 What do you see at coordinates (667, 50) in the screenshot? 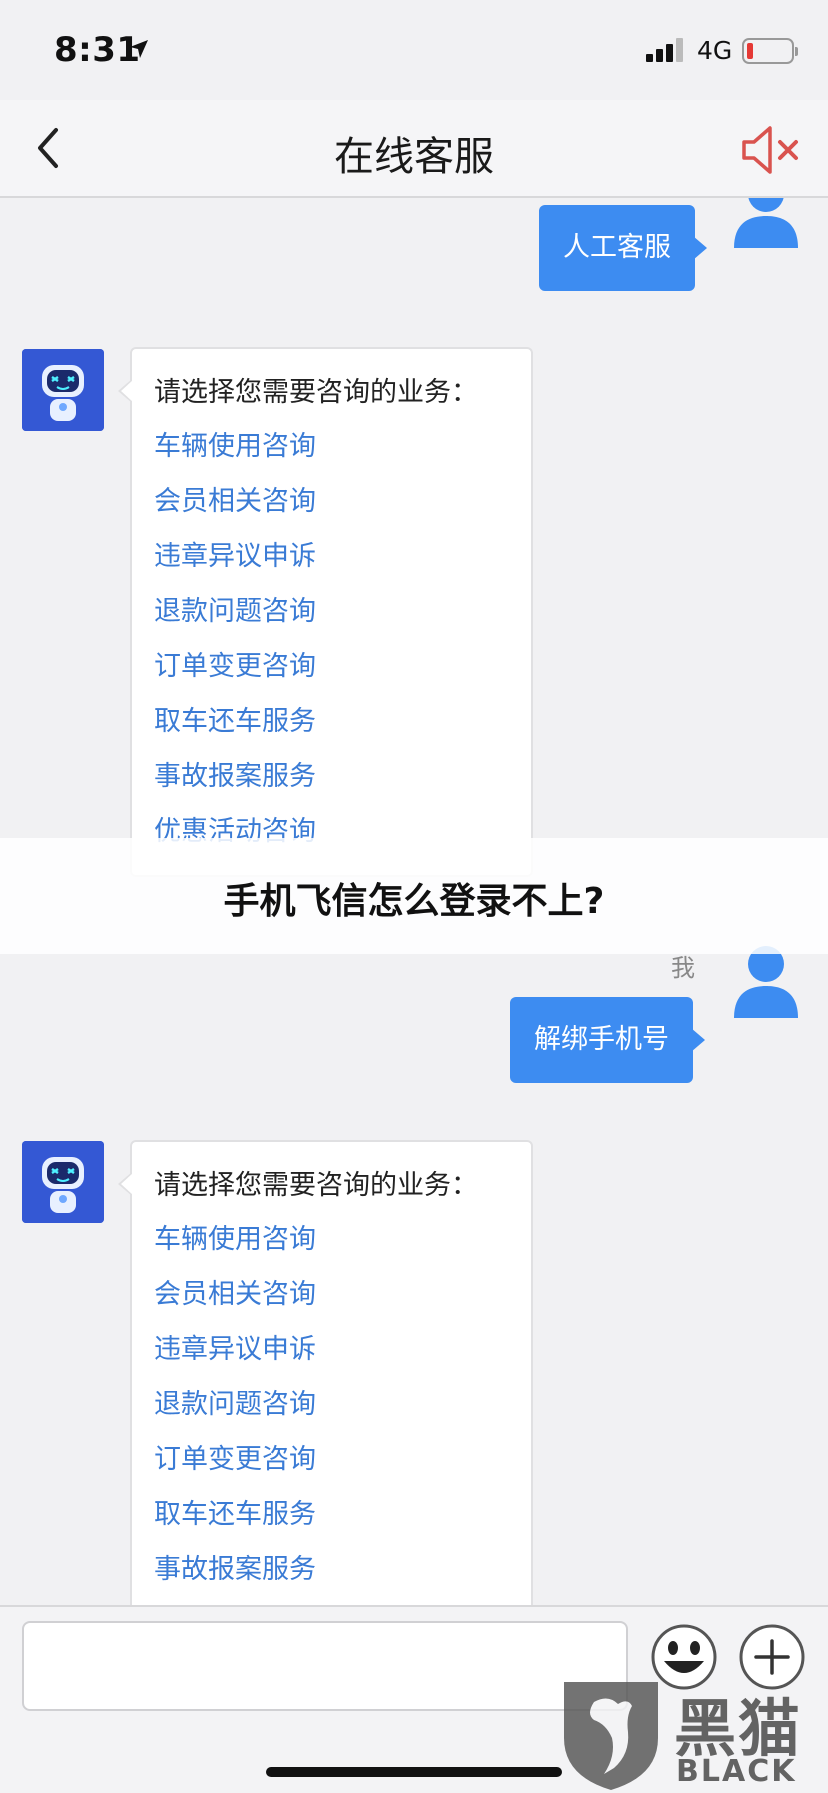
I see `cellular-signal-icon` at bounding box center [667, 50].